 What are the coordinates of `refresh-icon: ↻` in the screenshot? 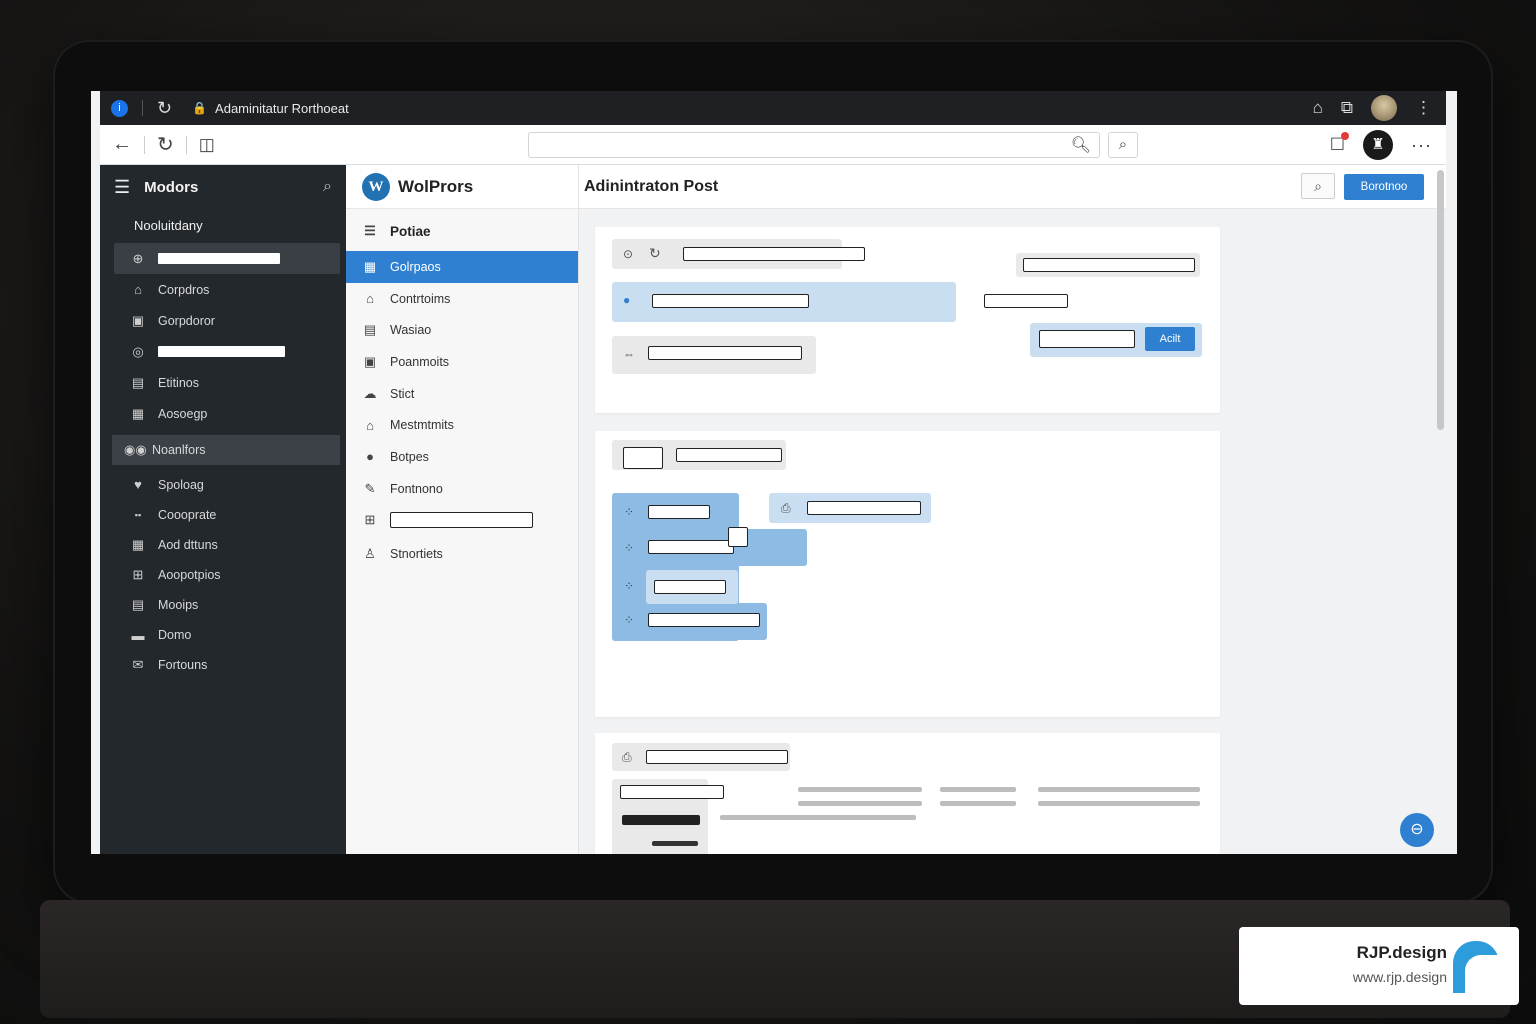 It's located at (655, 253).